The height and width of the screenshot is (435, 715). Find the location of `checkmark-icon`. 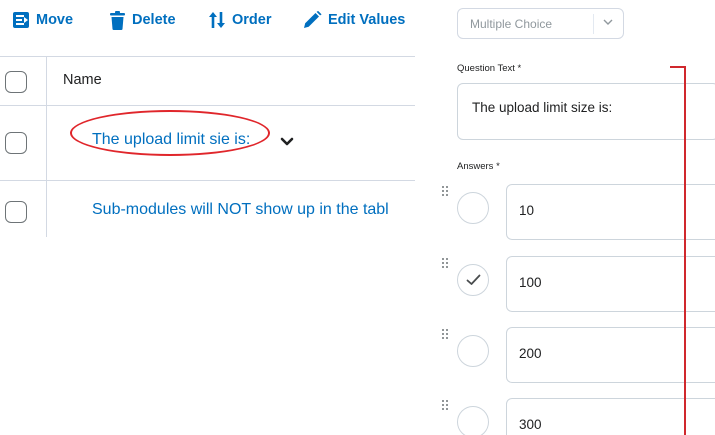

checkmark-icon is located at coordinates (473, 279).